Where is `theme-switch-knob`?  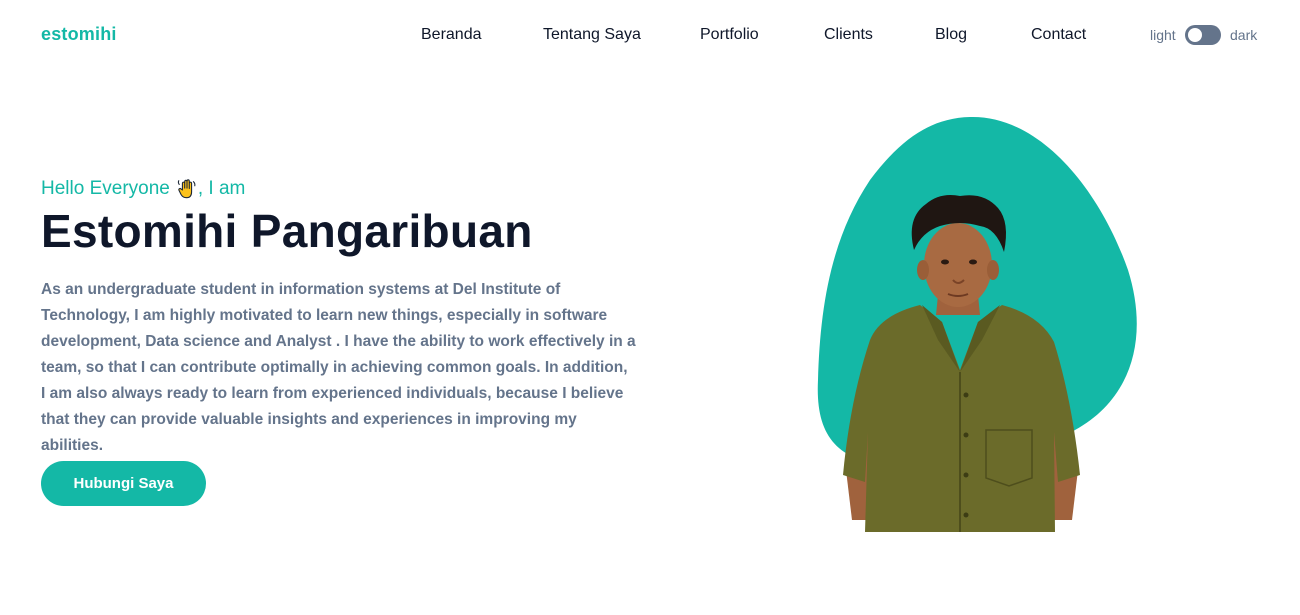
theme-switch-knob is located at coordinates (1195, 35).